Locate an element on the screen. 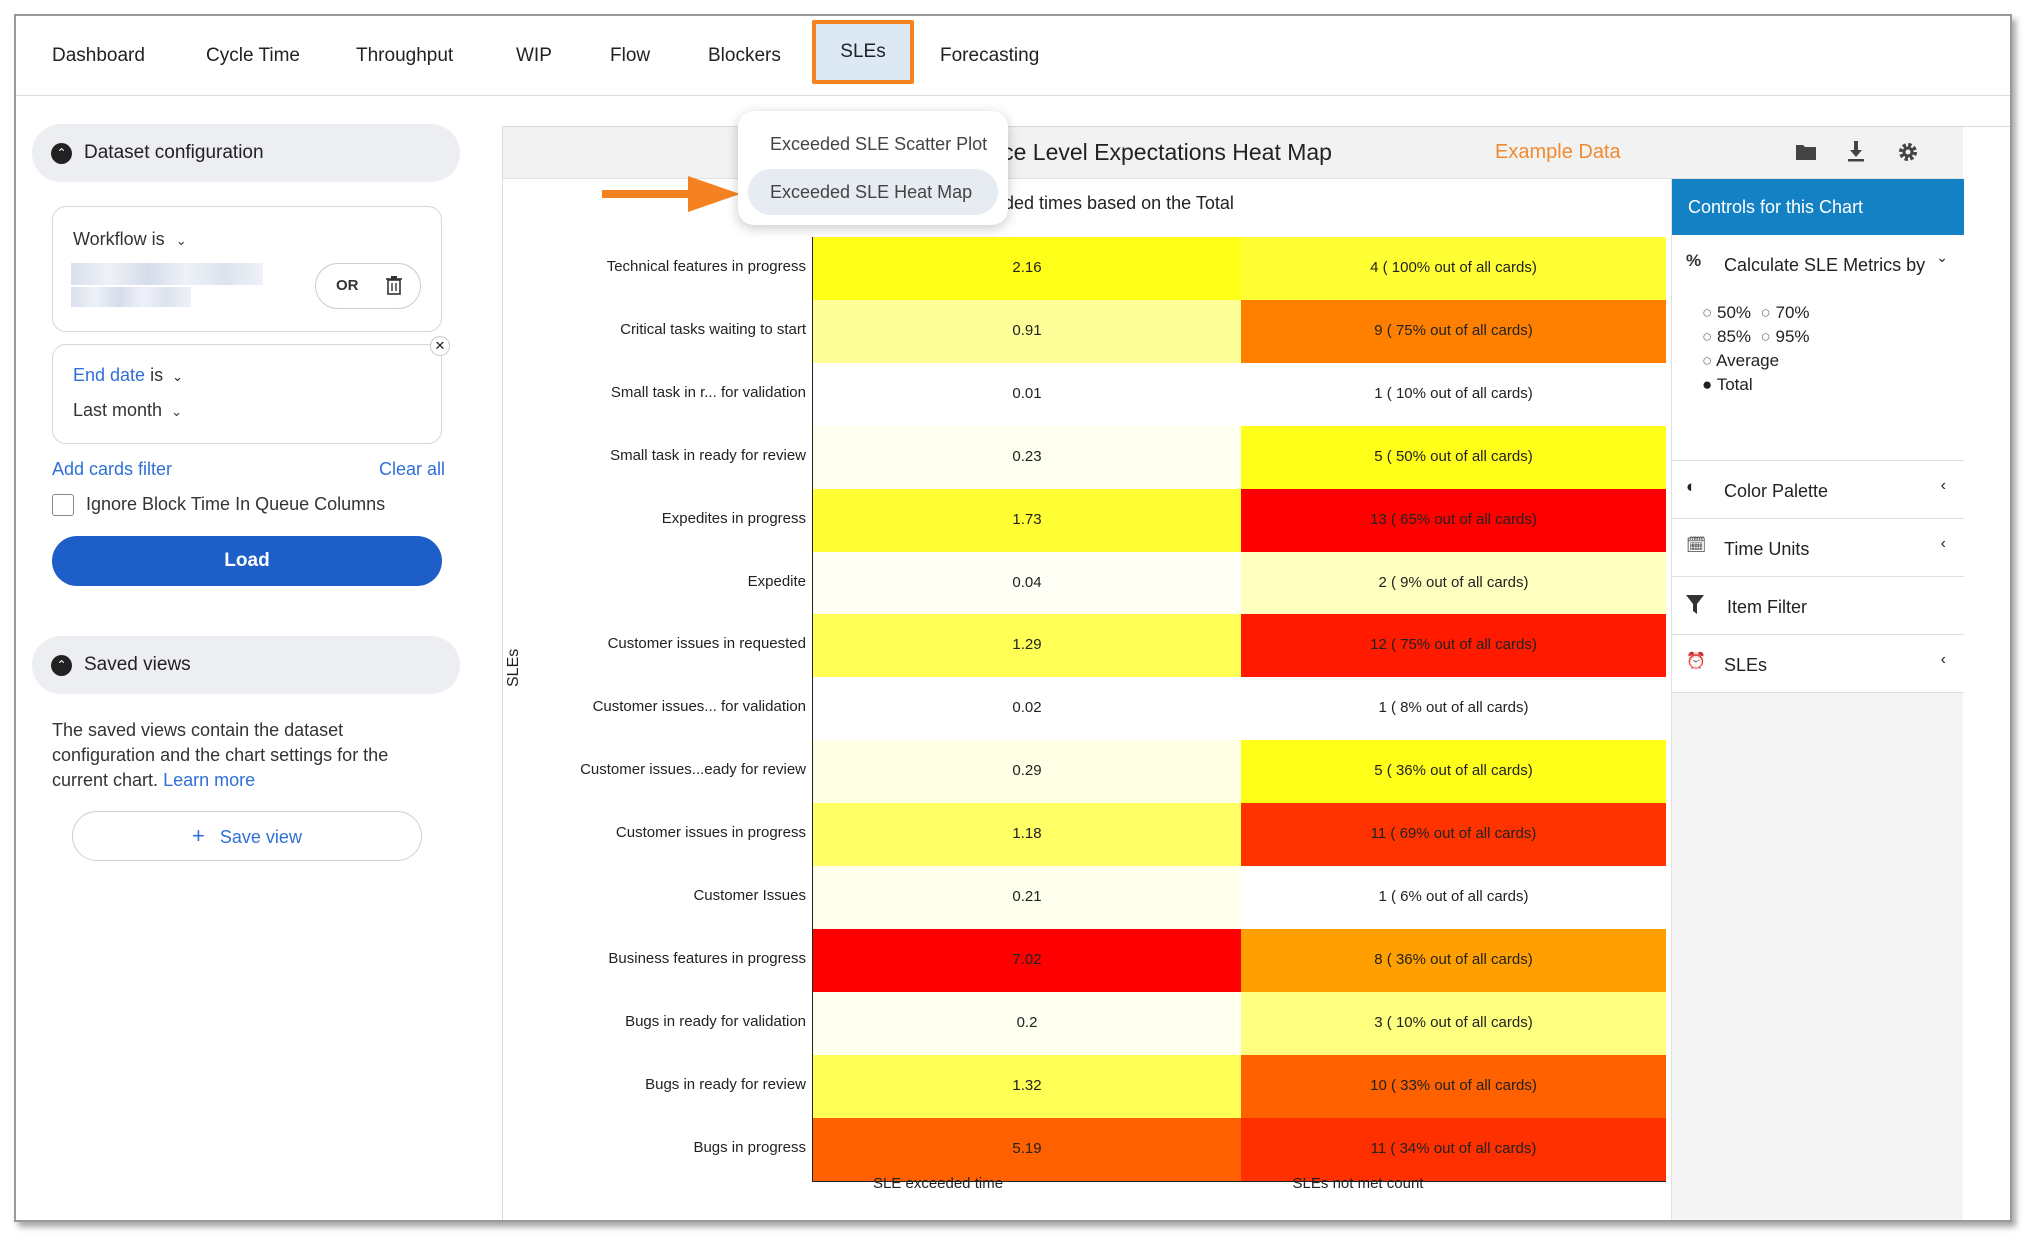 The width and height of the screenshot is (2031, 1243). menu-item-heat-map: Exceeded SLE Heat Map is located at coordinates (873, 192).